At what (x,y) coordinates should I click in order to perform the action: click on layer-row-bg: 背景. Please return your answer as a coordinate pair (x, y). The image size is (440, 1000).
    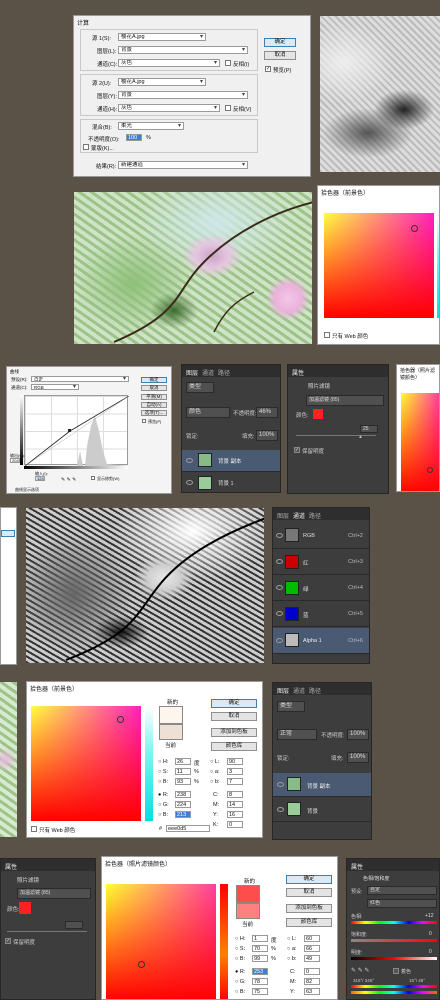
    Looking at the image, I should click on (322, 810).